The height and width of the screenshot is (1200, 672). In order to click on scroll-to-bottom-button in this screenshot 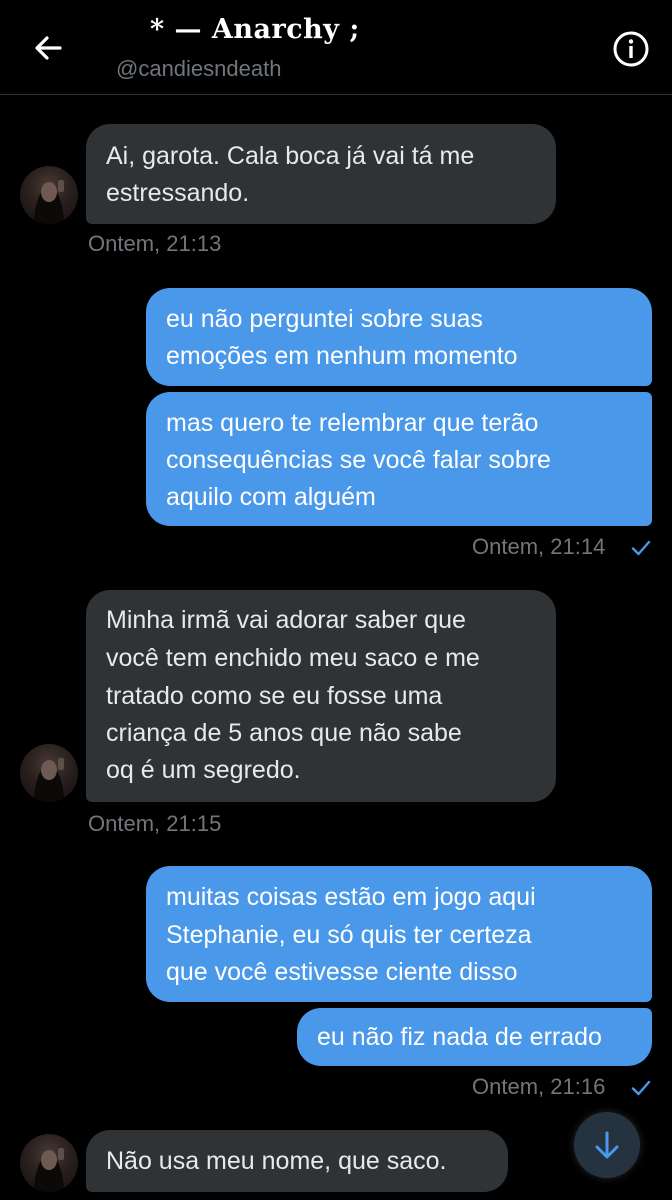, I will do `click(607, 1145)`.